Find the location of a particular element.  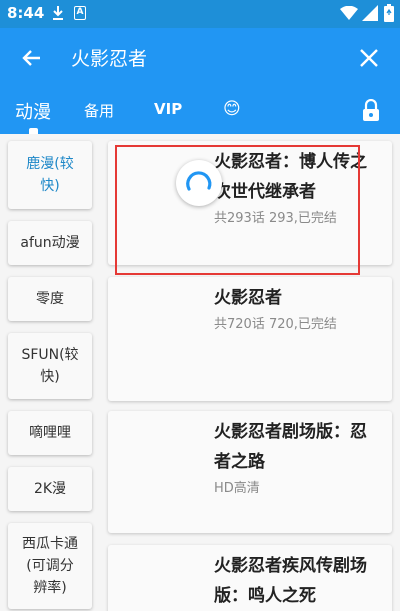

source-label: 鹿漫(较快) is located at coordinates (50, 175).